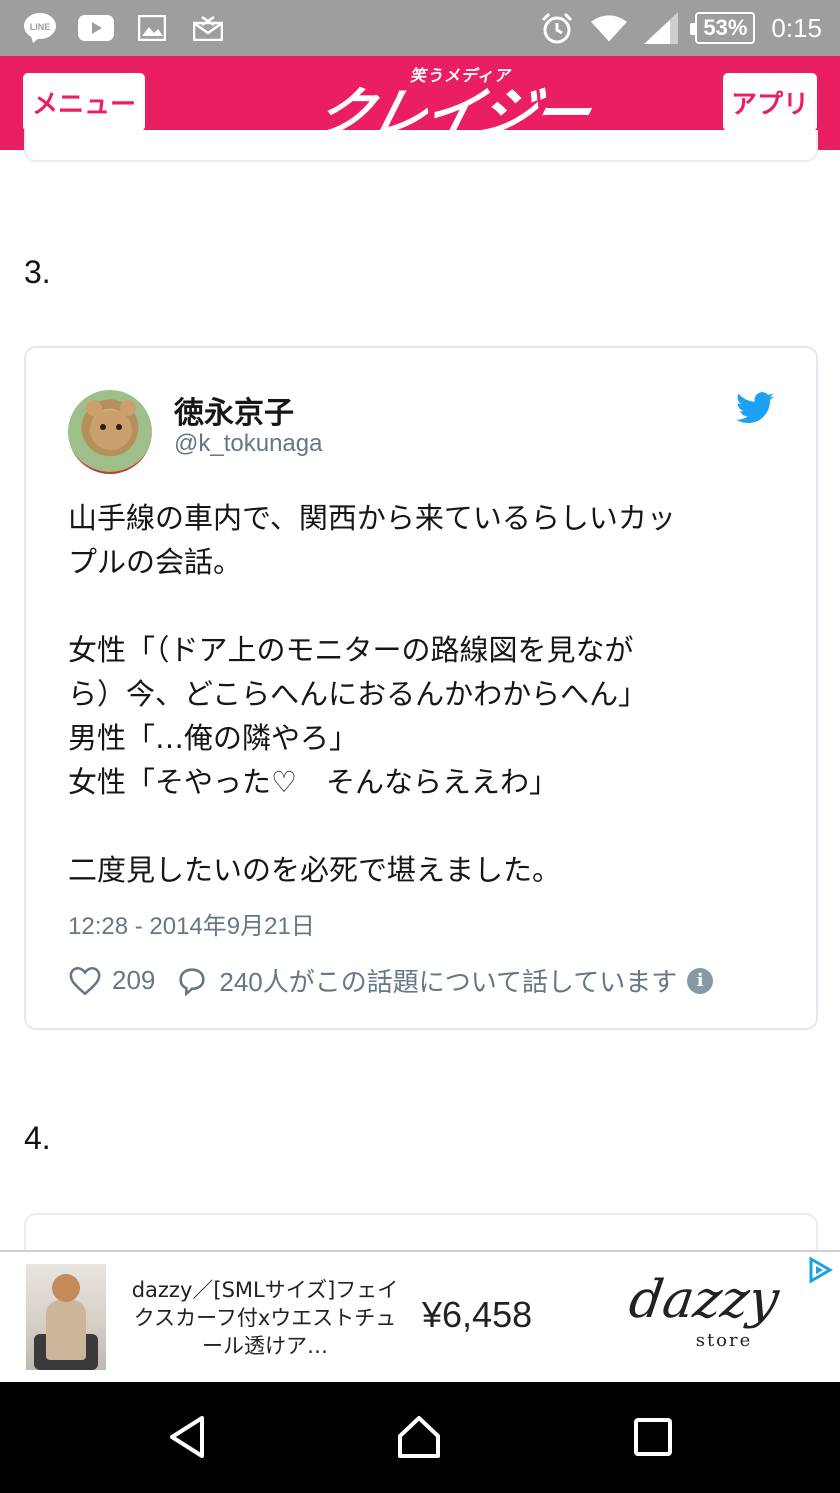  Describe the element at coordinates (124, 28) in the screenshot. I see `notification-icons: LINE` at that location.